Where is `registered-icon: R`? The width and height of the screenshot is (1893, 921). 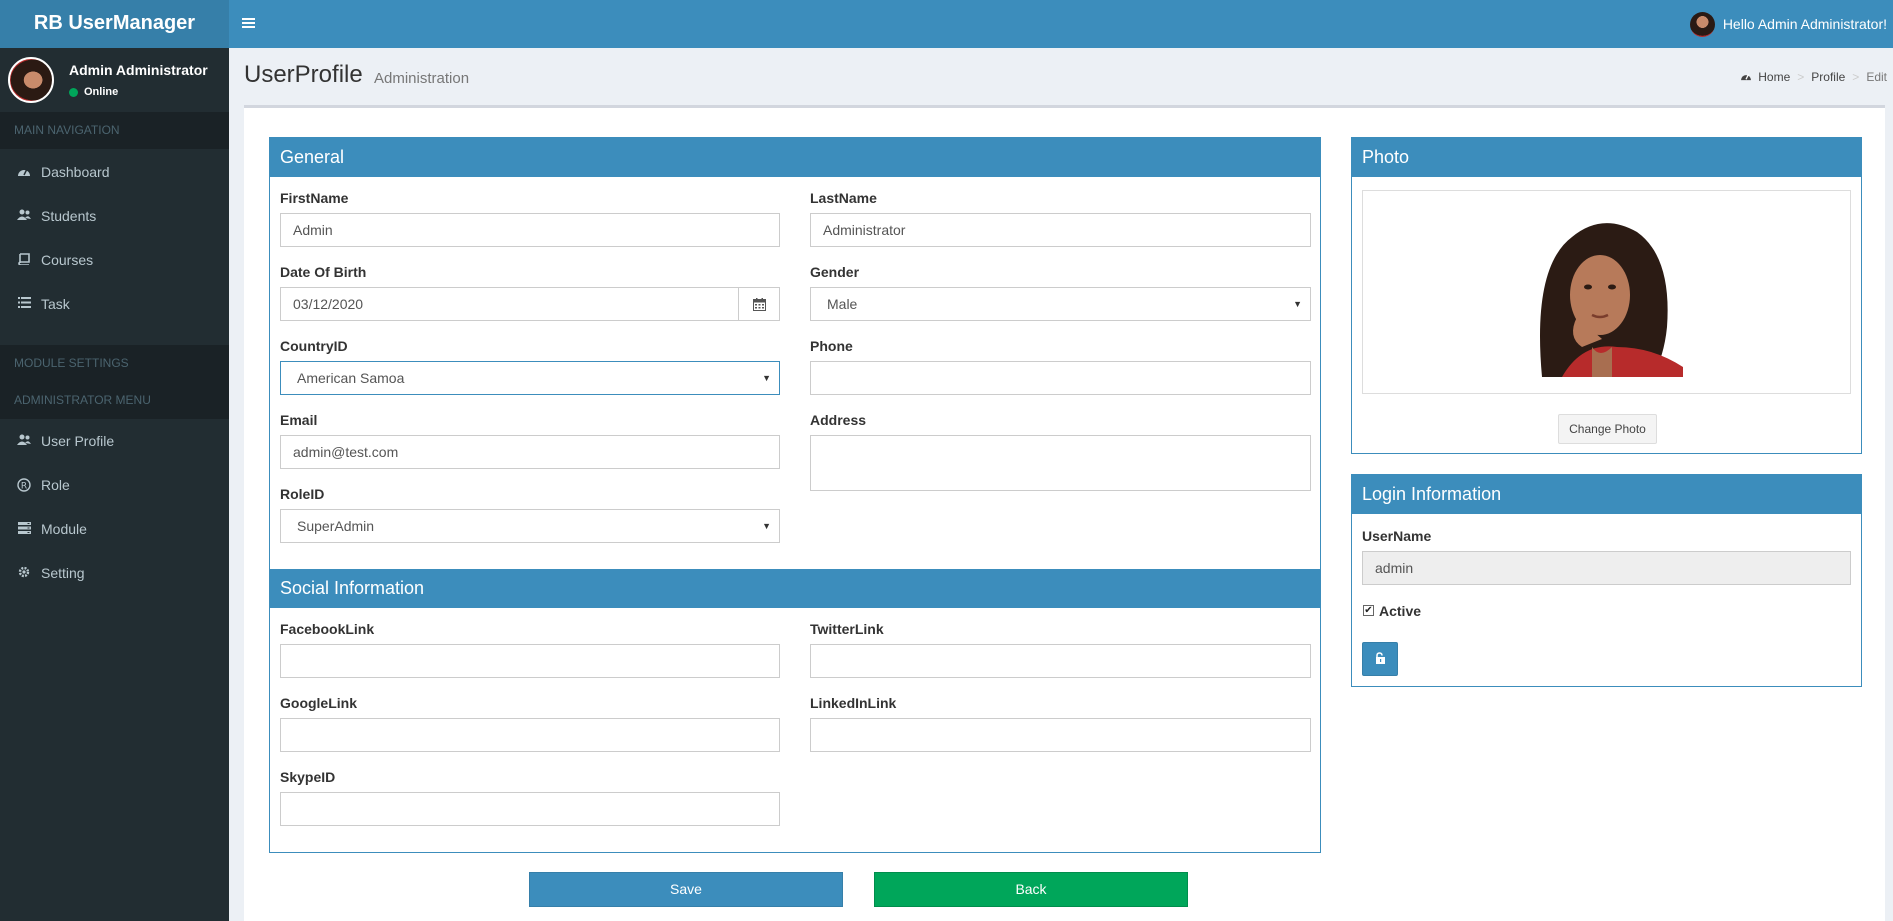
registered-icon: R is located at coordinates (24, 485).